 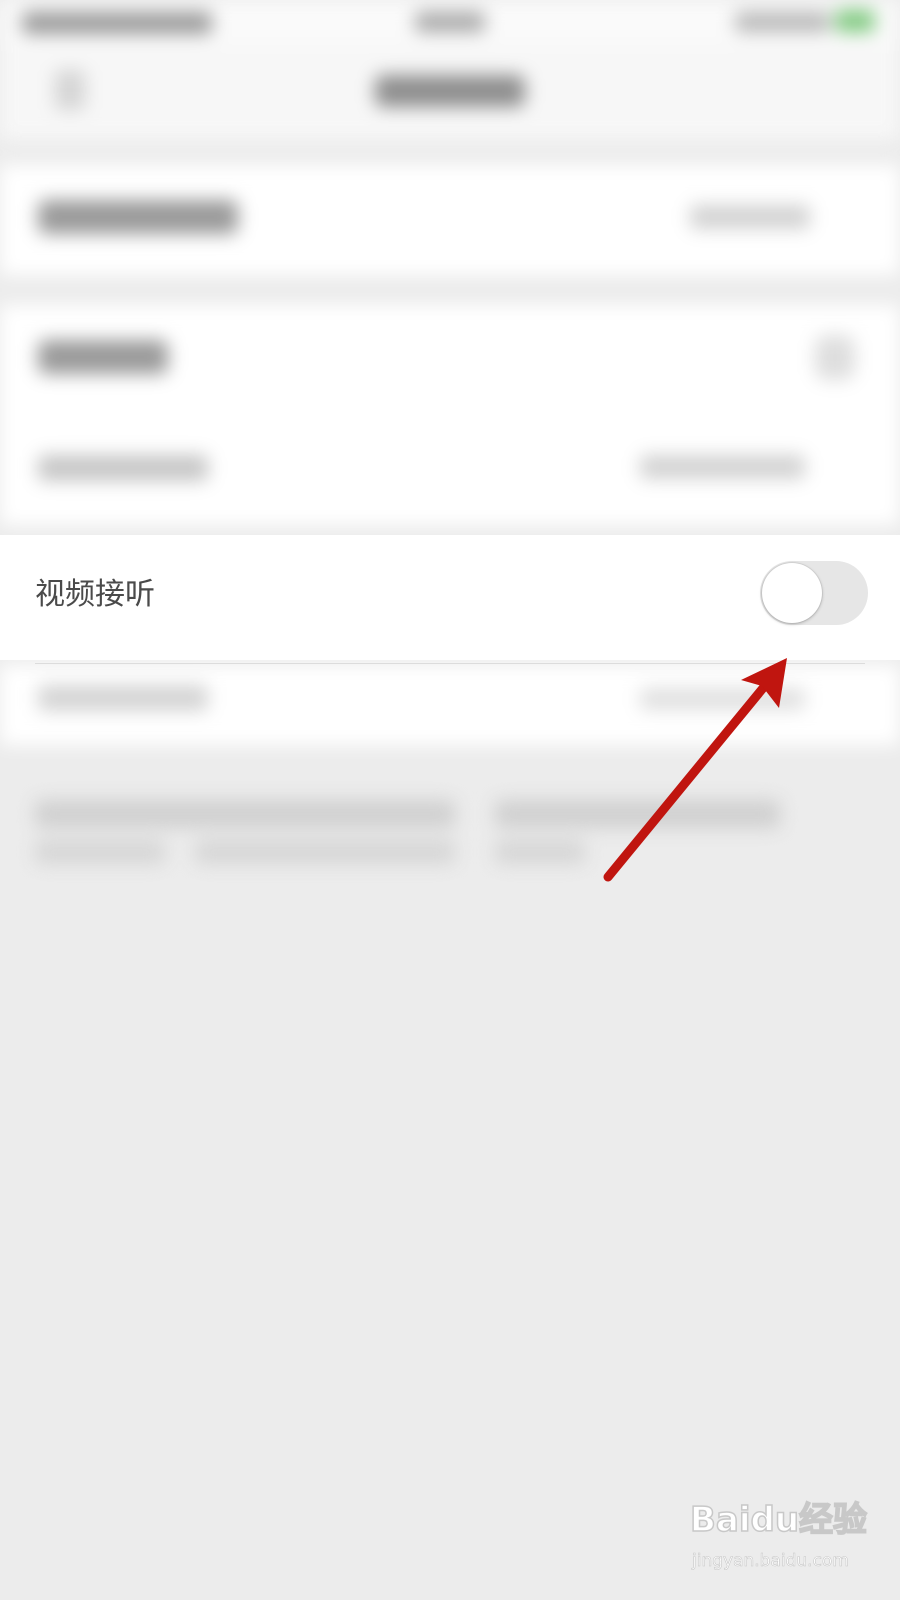 I want to click on status-center-placeholder, so click(x=450, y=22).